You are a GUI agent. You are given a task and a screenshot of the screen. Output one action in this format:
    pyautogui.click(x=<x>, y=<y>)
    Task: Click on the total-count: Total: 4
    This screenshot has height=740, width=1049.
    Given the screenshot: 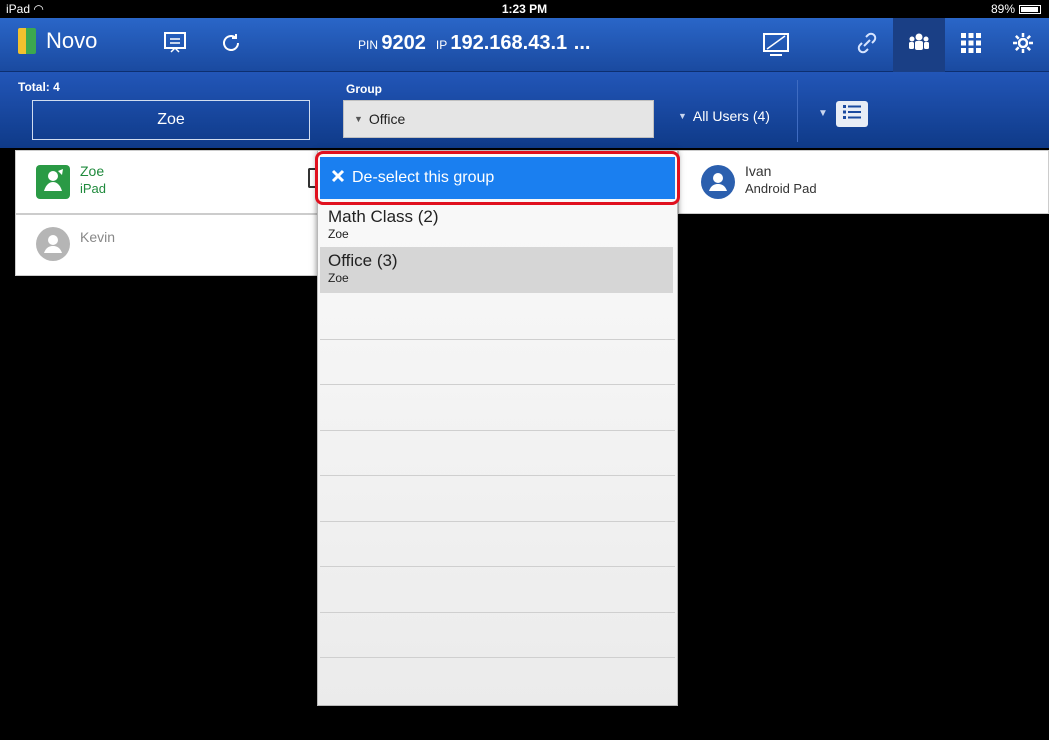 What is the action you would take?
    pyautogui.click(x=39, y=87)
    